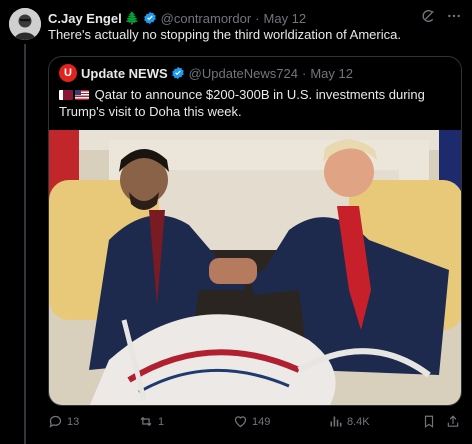 The width and height of the screenshot is (472, 444). What do you see at coordinates (25, 244) in the screenshot?
I see `thread-line` at bounding box center [25, 244].